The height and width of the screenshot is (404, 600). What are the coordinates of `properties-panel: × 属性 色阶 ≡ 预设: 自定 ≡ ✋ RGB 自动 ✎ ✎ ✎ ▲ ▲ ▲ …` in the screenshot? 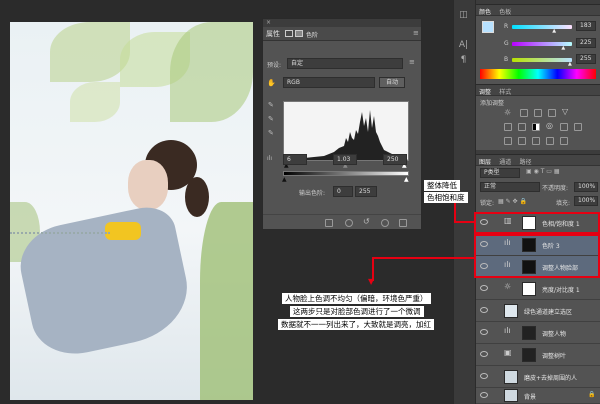 It's located at (342, 124).